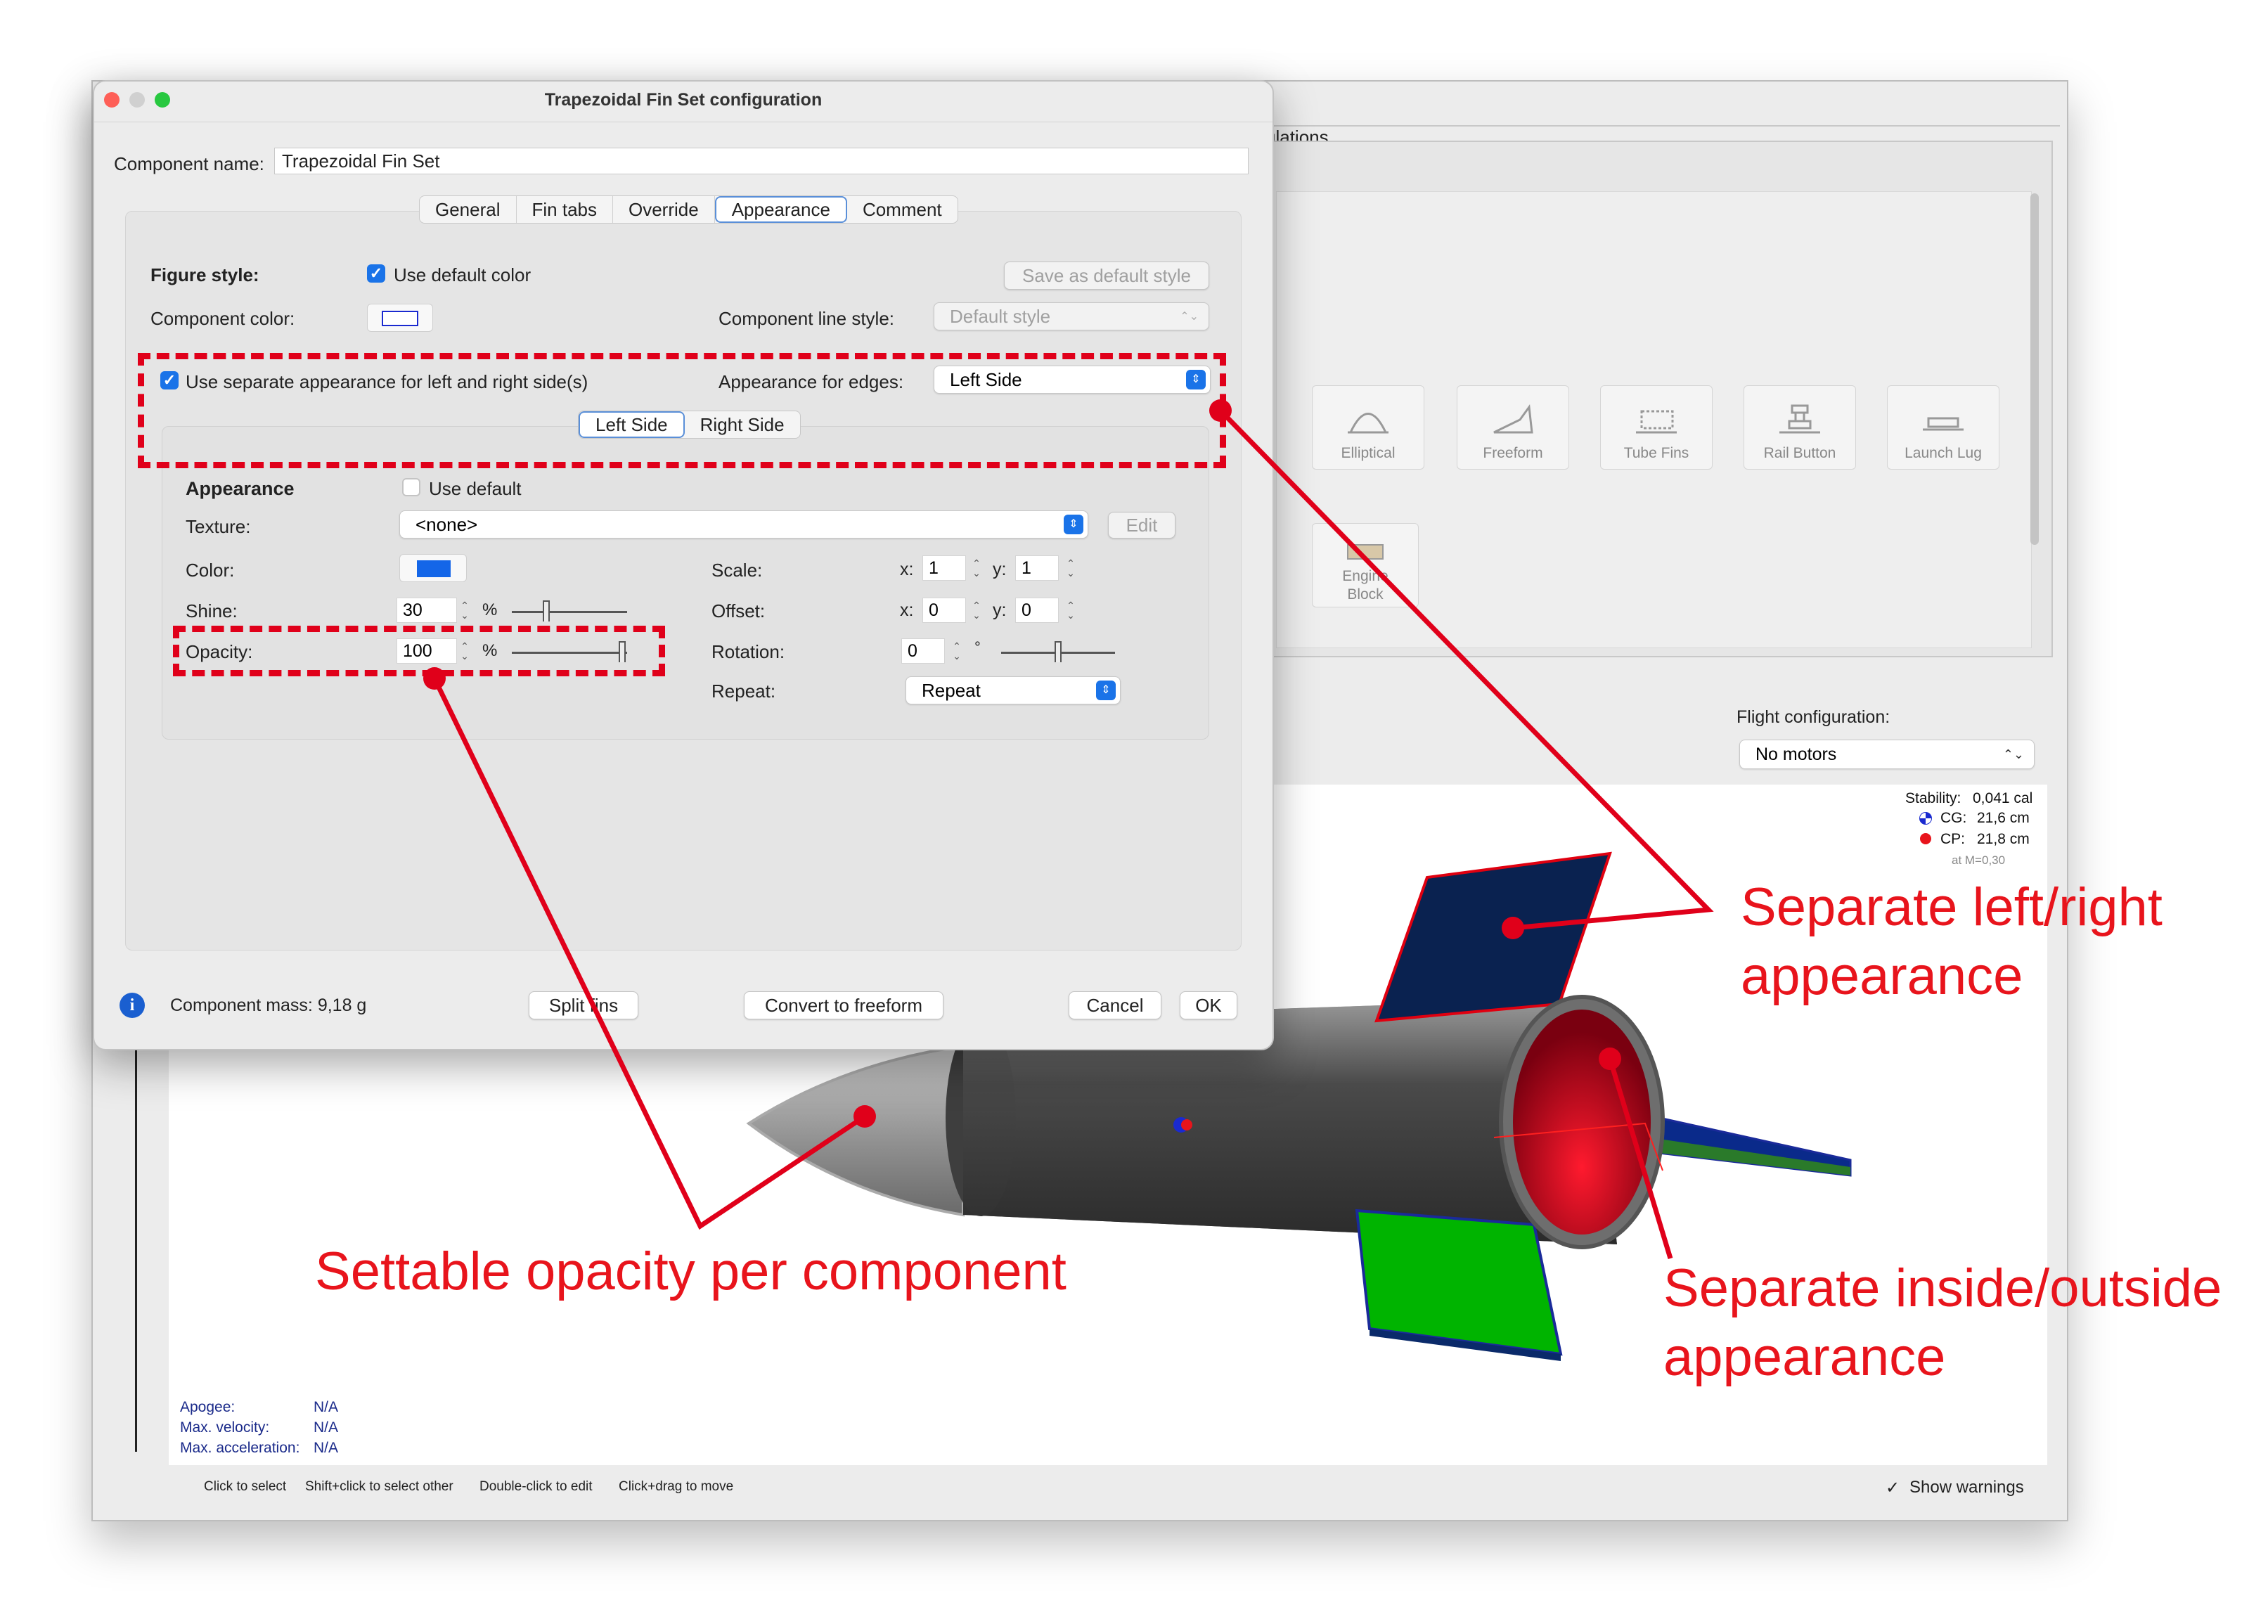 The image size is (2268, 1624). What do you see at coordinates (1804, 1357) in the screenshot?
I see `annotation-inside-outside-line2: appearance` at bounding box center [1804, 1357].